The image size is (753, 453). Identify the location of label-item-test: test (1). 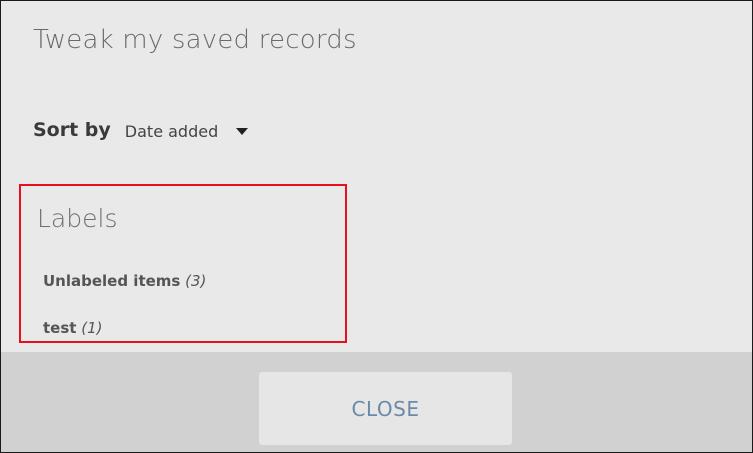
(72, 328).